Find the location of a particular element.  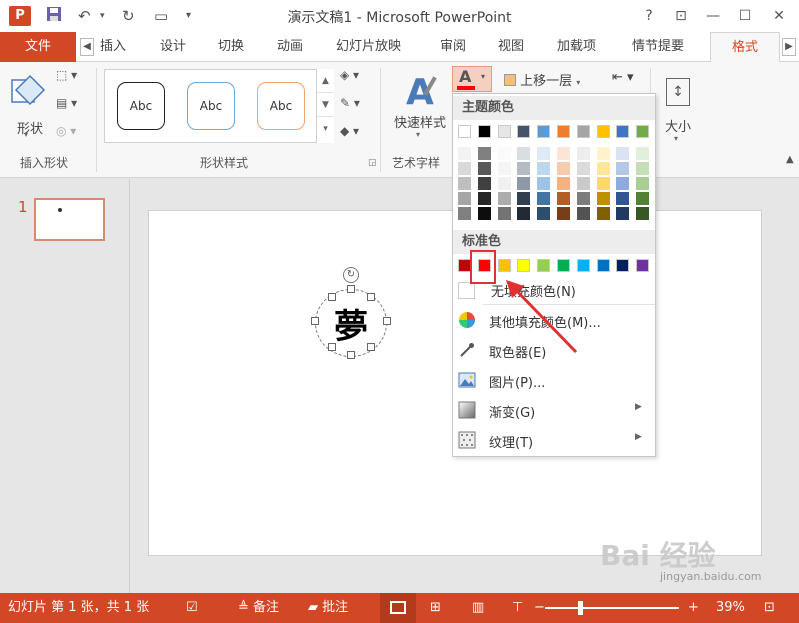

shapes-dropdown-icon: ▾ is located at coordinates (26, 134).